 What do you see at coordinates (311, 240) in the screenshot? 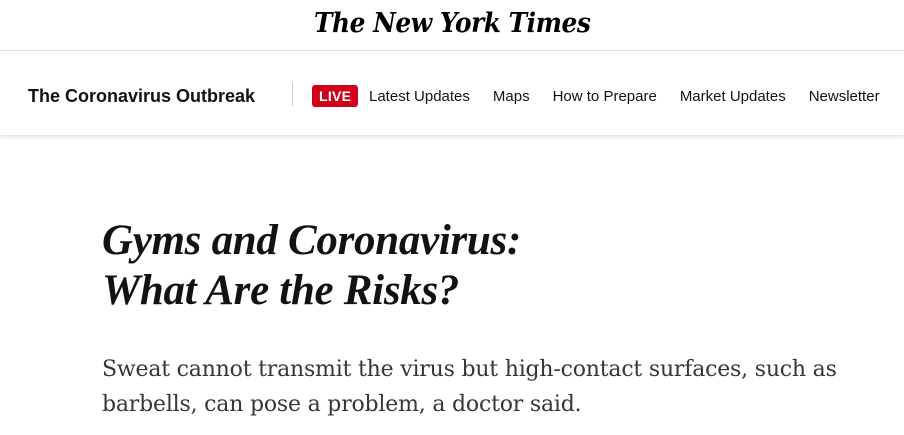
I see `headline-line-1: Gyms and Coronavirus:` at bounding box center [311, 240].